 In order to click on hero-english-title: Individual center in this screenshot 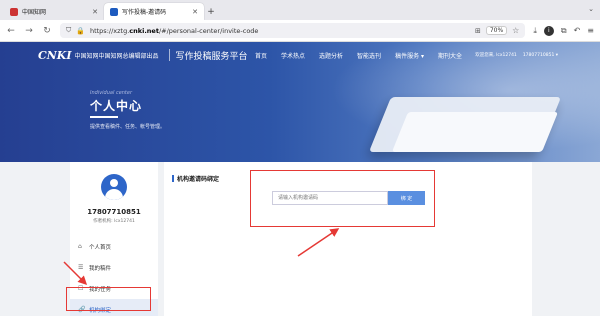, I will do `click(111, 93)`.